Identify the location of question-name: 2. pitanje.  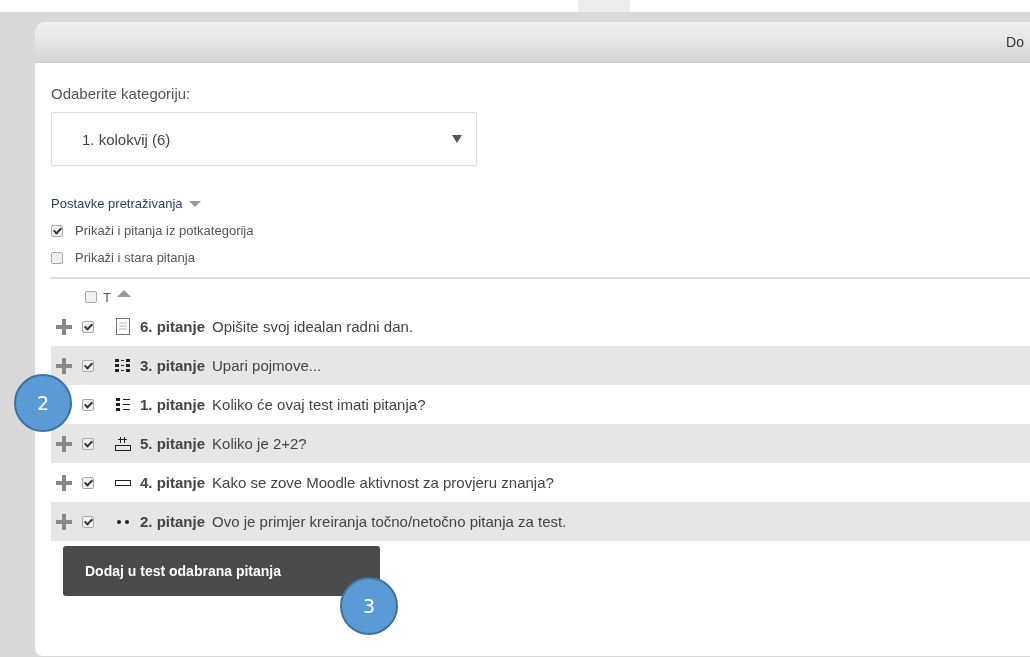
(173, 521).